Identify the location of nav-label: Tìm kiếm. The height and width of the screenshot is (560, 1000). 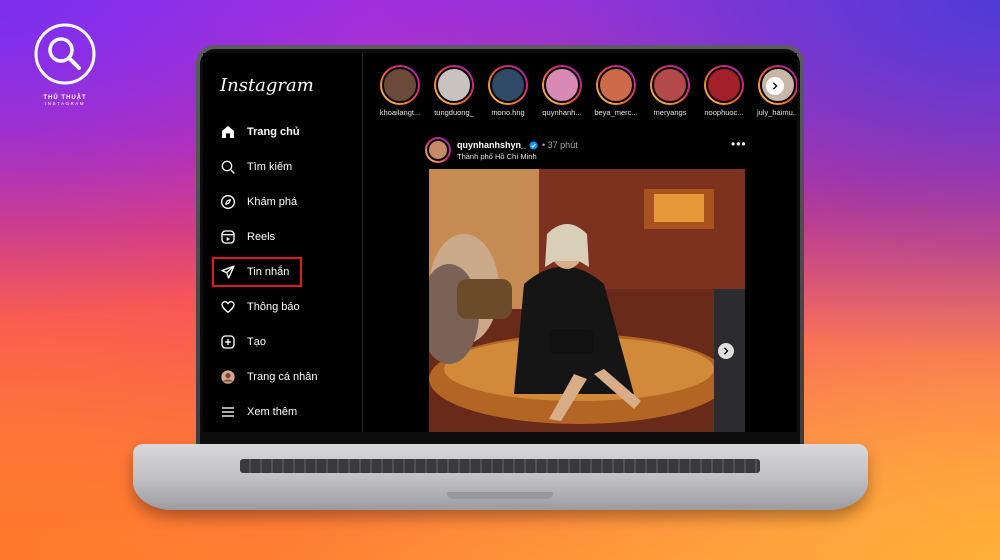
(270, 167).